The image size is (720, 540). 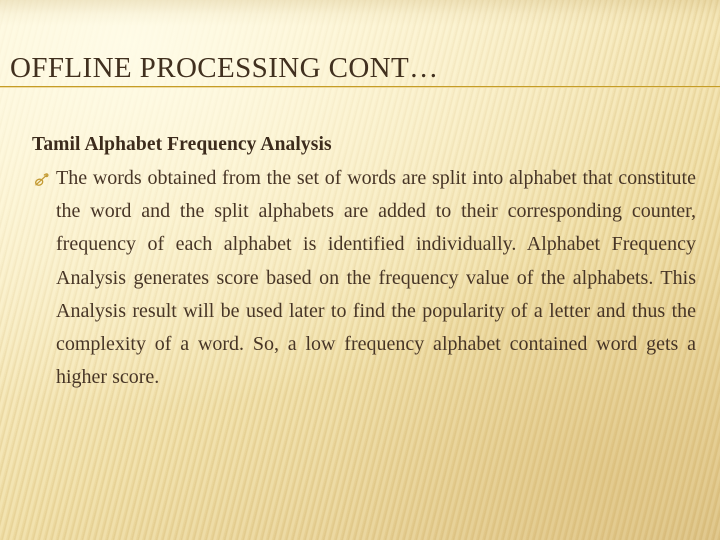 What do you see at coordinates (42, 180) in the screenshot?
I see `script-flourish-bullet-icon` at bounding box center [42, 180].